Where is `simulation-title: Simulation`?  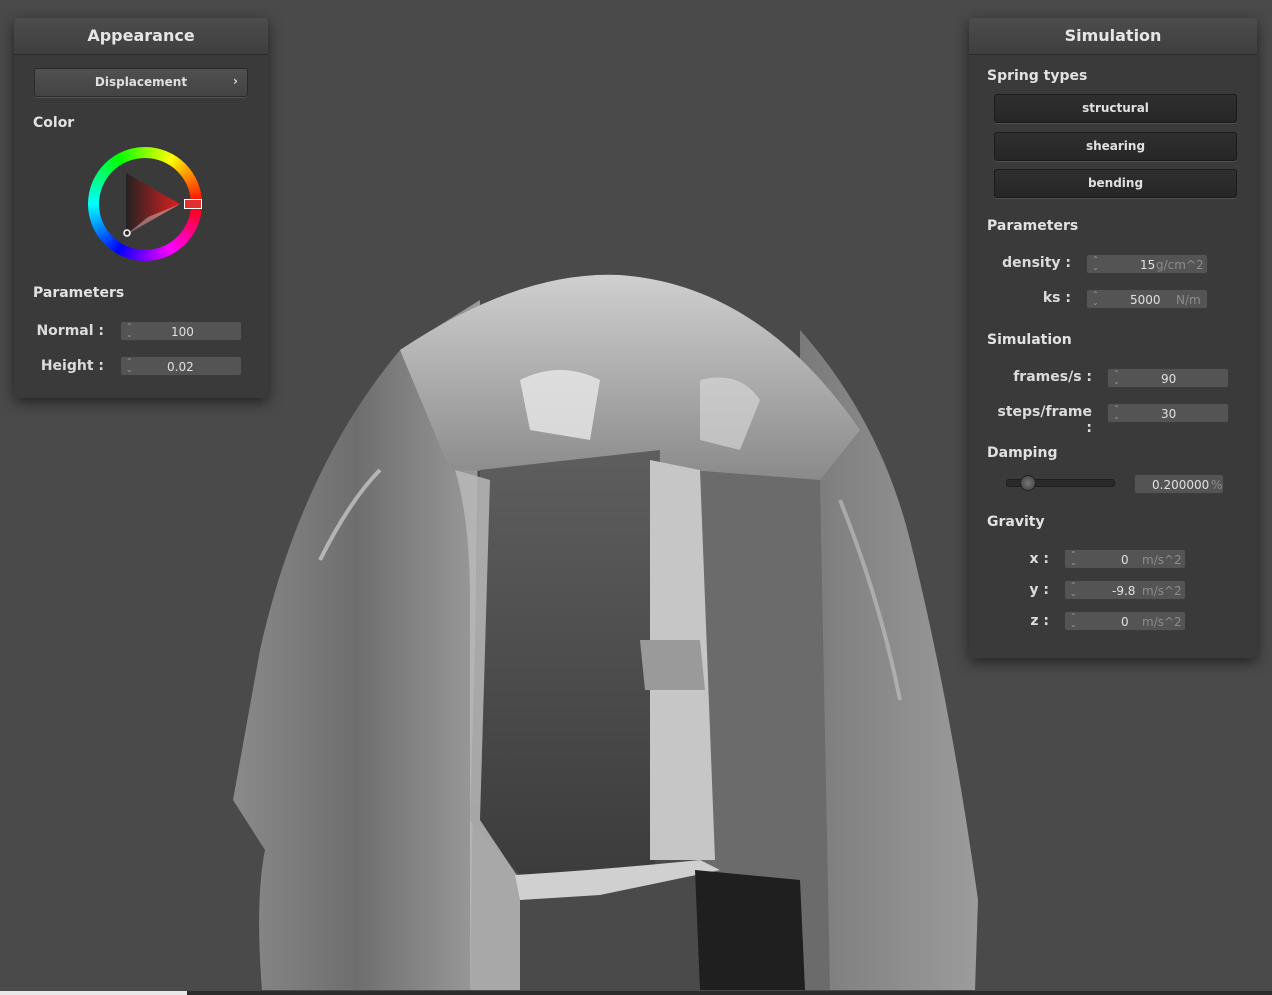 simulation-title: Simulation is located at coordinates (1113, 36).